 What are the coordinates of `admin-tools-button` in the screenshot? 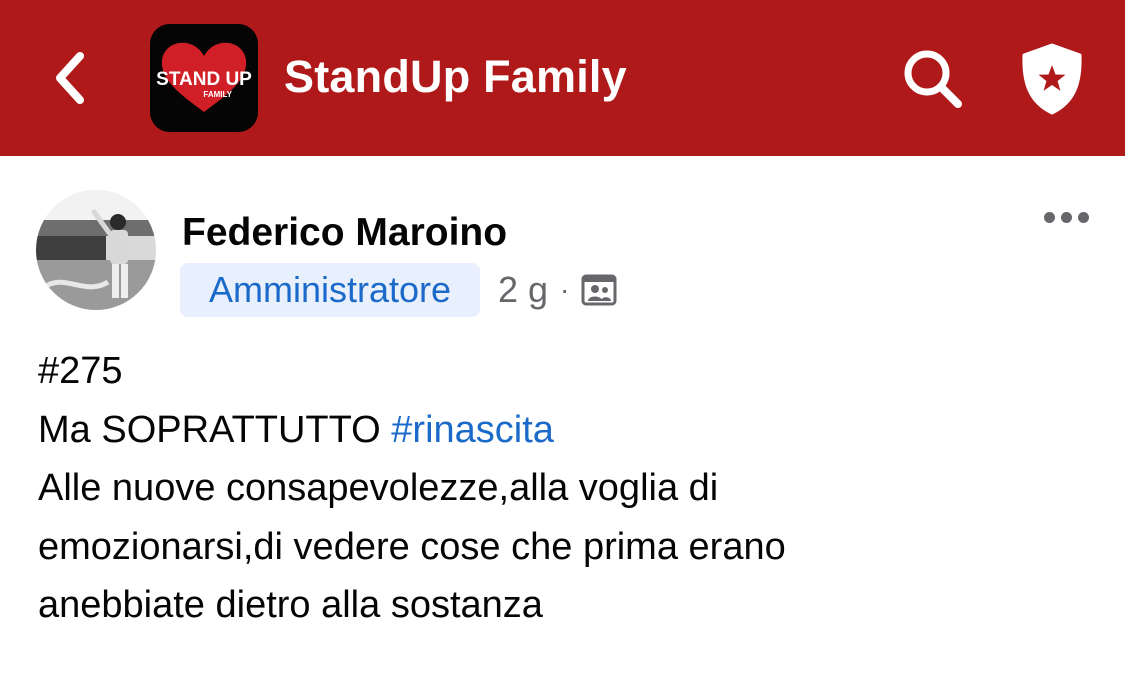 It's located at (1052, 79).